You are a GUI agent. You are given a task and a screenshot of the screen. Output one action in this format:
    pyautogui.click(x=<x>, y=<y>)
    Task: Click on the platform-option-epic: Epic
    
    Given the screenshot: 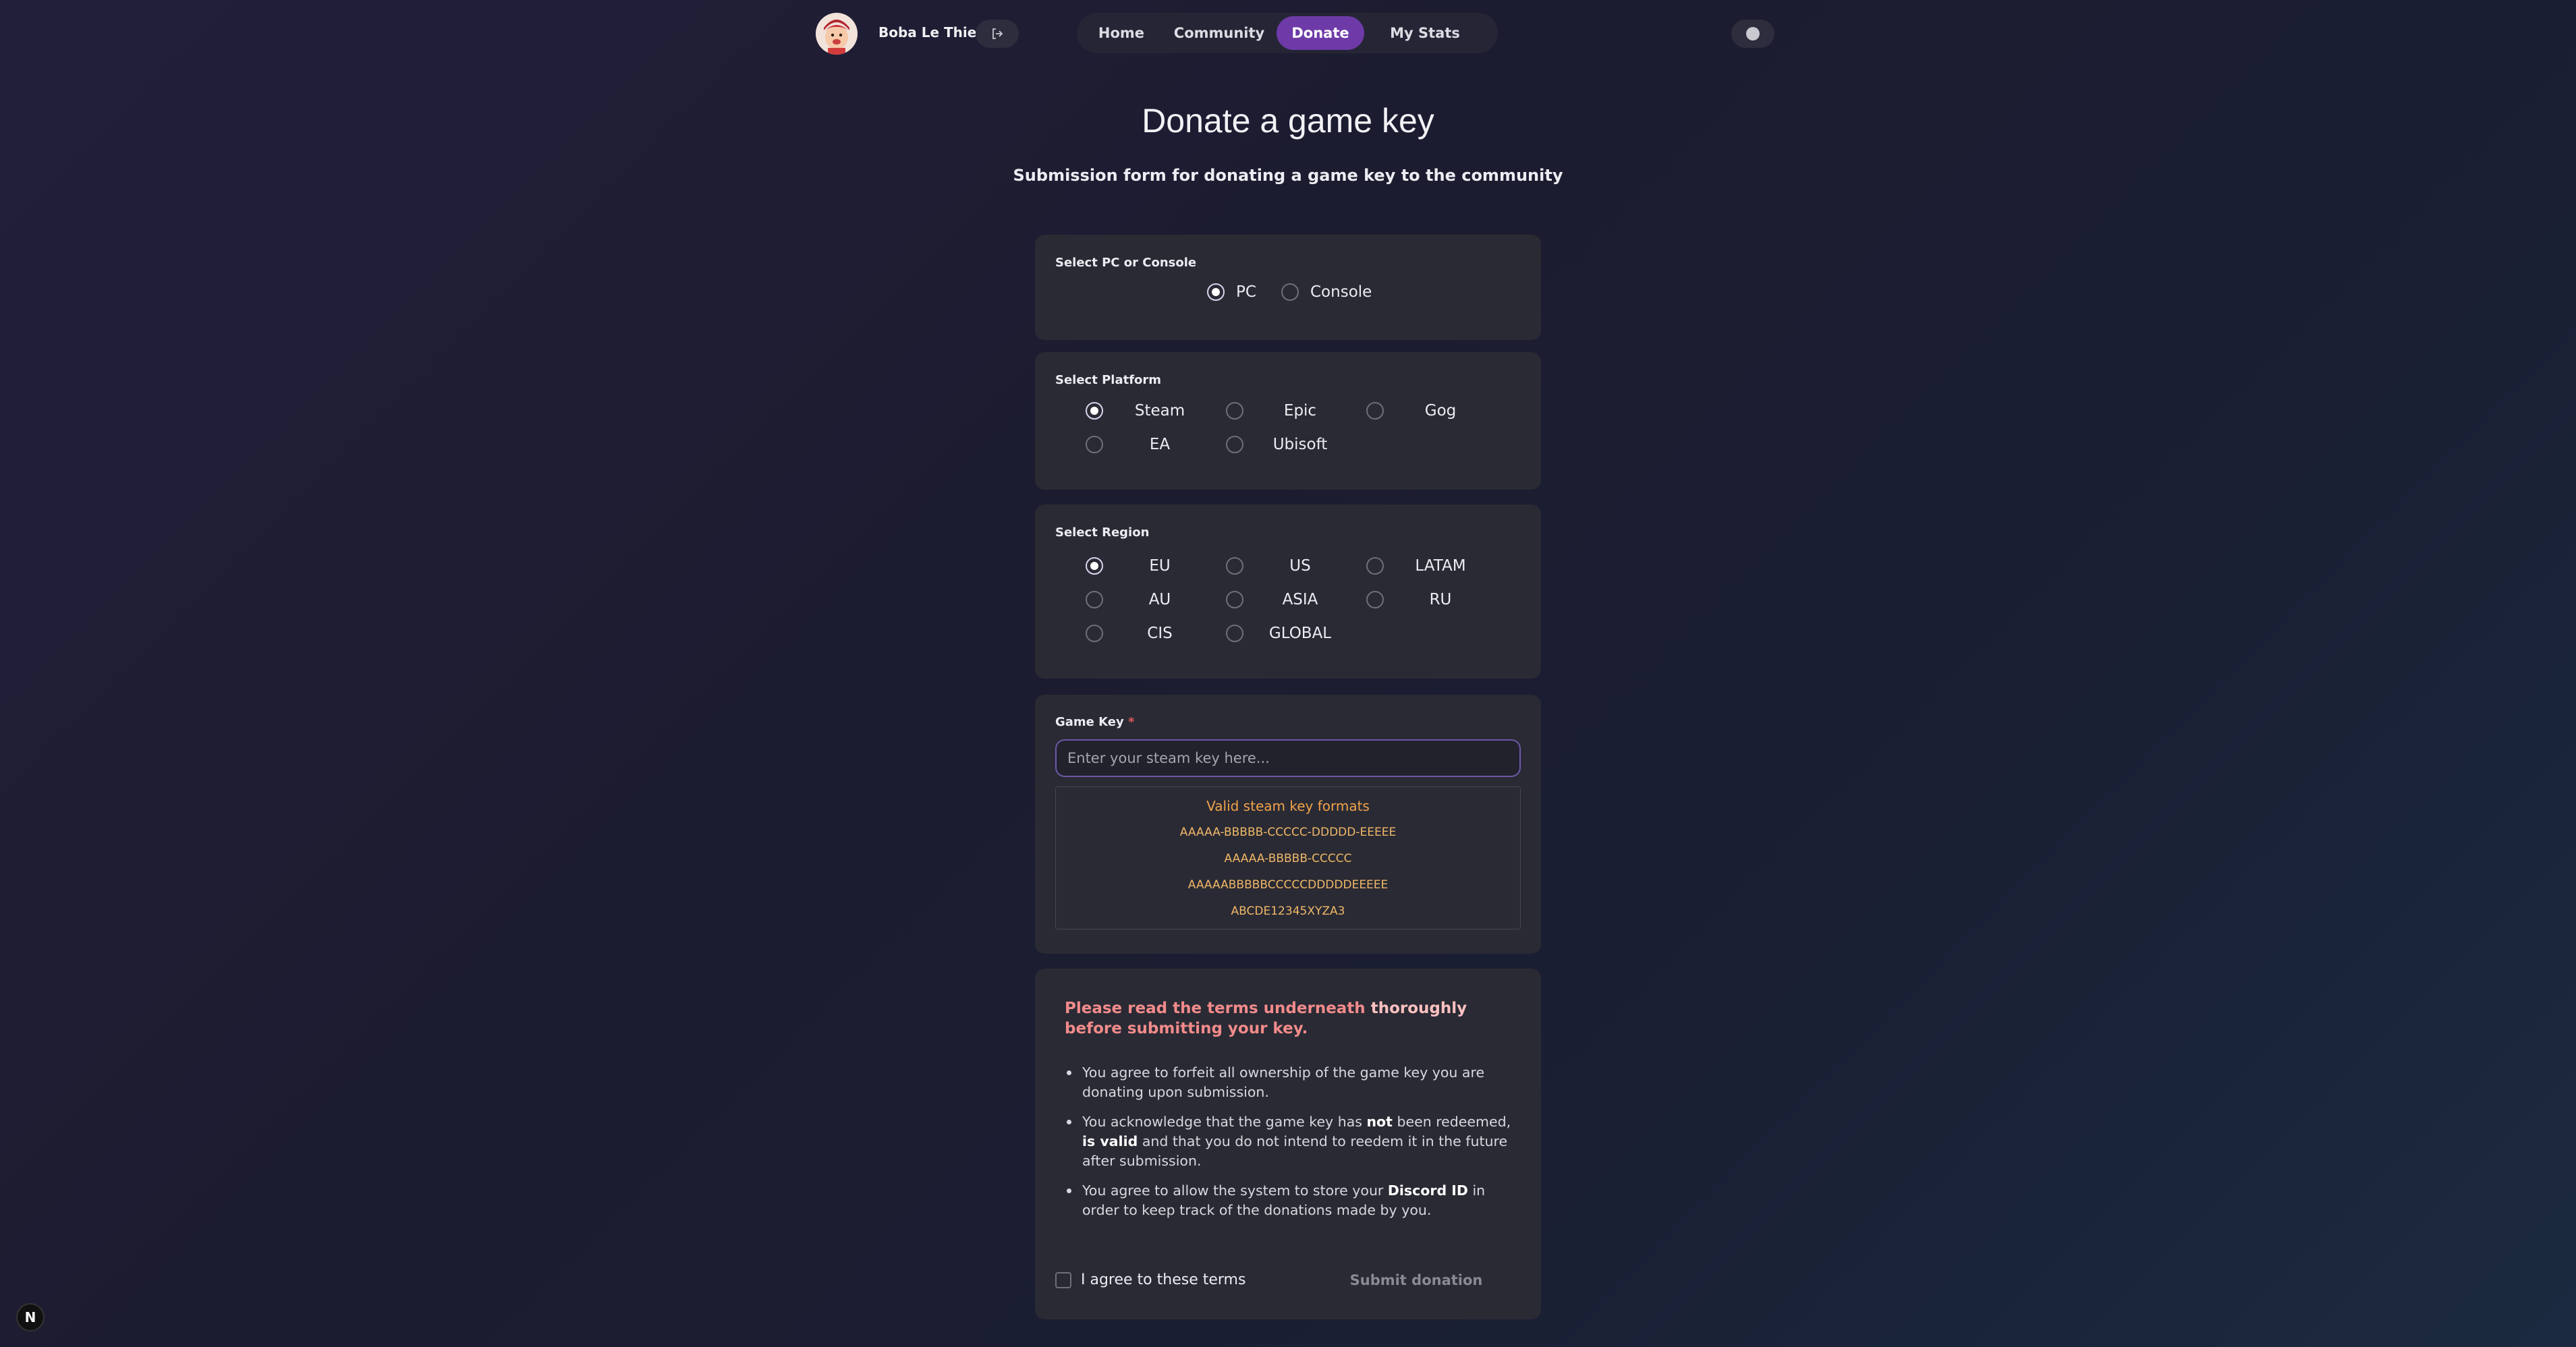 What is the action you would take?
    pyautogui.click(x=1271, y=411)
    